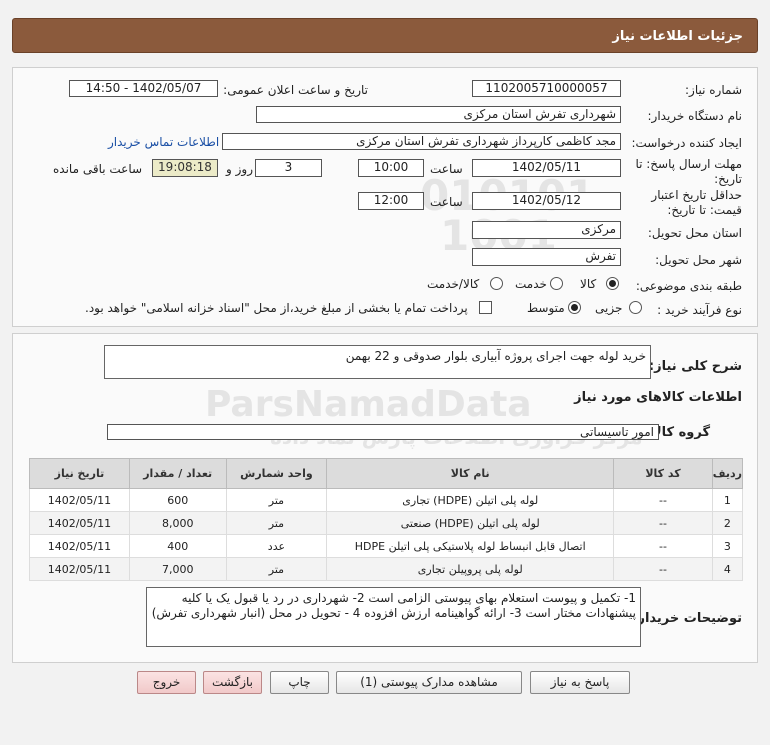 This screenshot has width=770, height=745. What do you see at coordinates (470, 569) in the screenshot?
I see `cell-name: لوله پلی پروپیلن تجاری` at bounding box center [470, 569].